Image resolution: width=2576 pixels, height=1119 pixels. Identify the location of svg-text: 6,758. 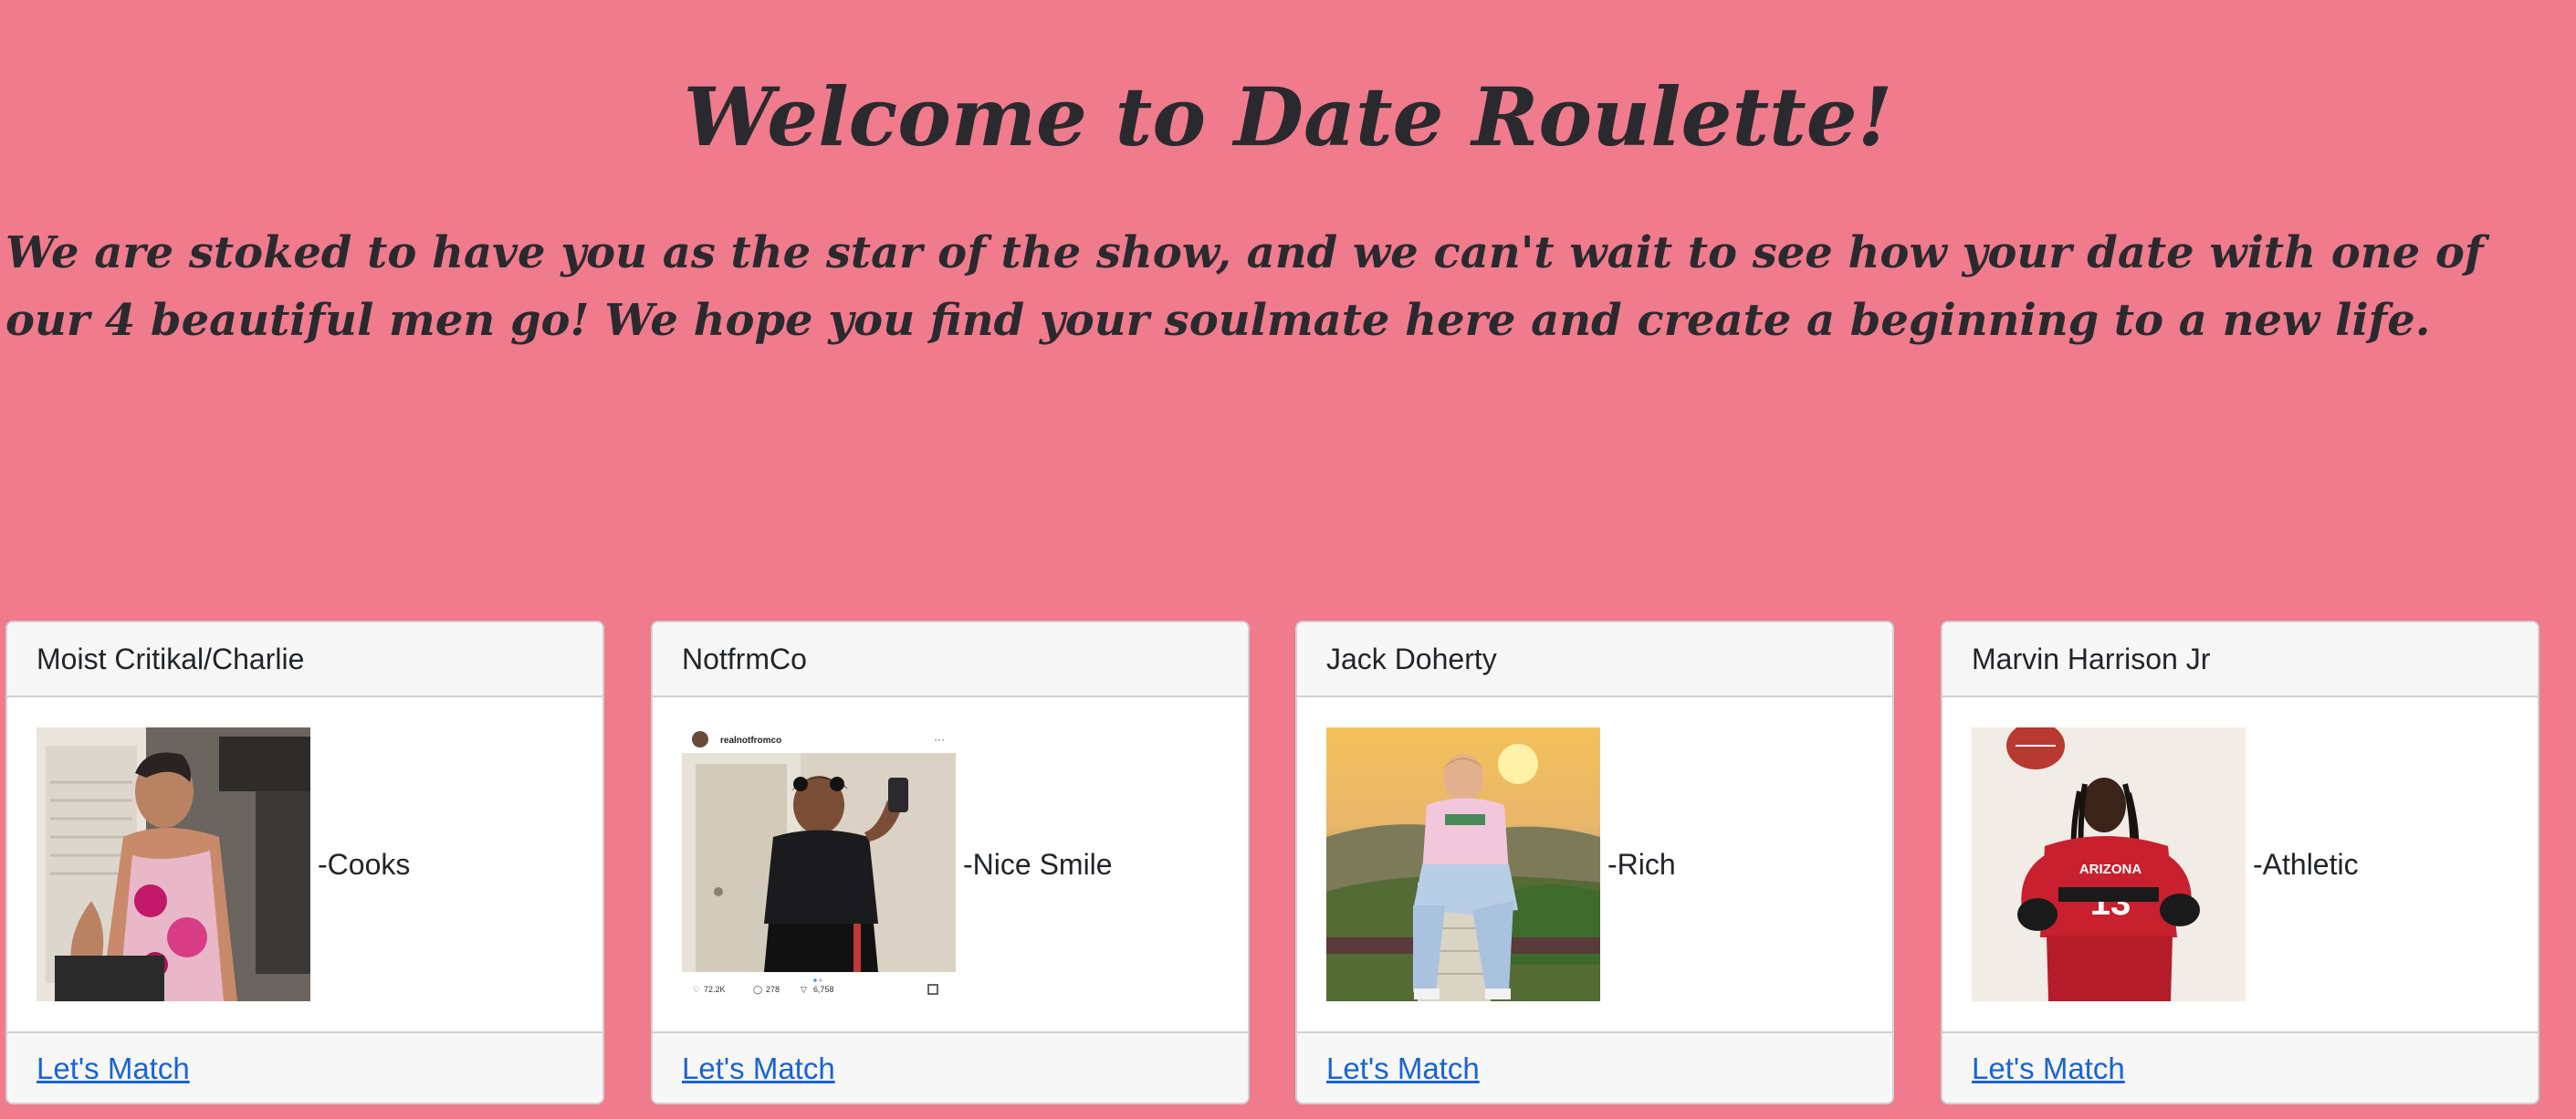
(823, 989).